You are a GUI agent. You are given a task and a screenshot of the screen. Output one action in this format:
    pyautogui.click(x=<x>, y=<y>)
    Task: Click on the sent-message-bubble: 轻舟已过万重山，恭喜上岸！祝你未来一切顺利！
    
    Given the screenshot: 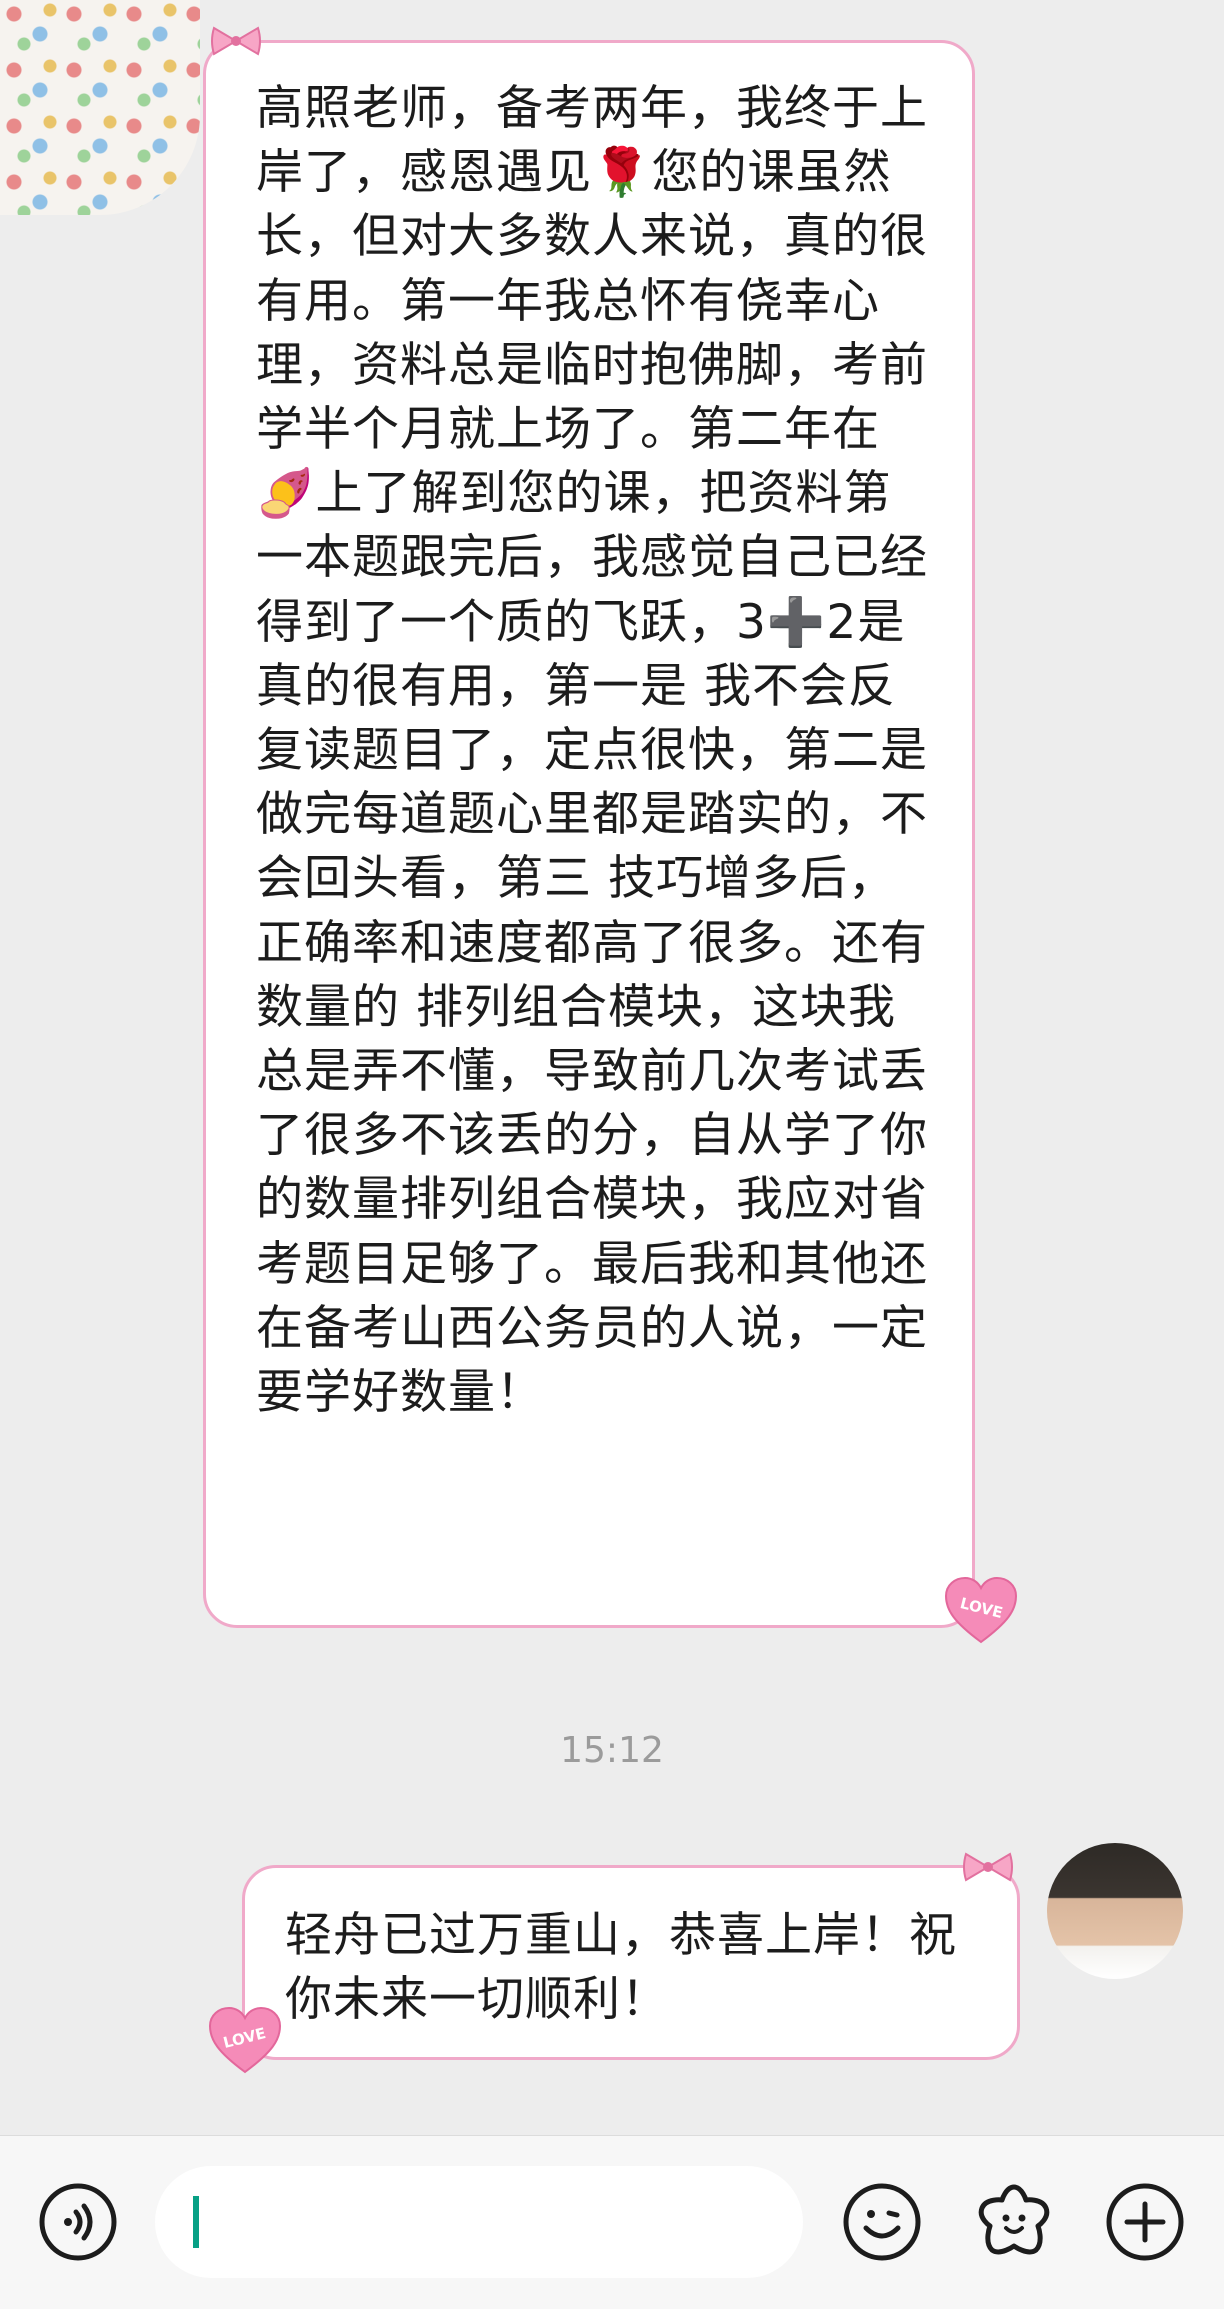 What is the action you would take?
    pyautogui.click(x=631, y=1962)
    